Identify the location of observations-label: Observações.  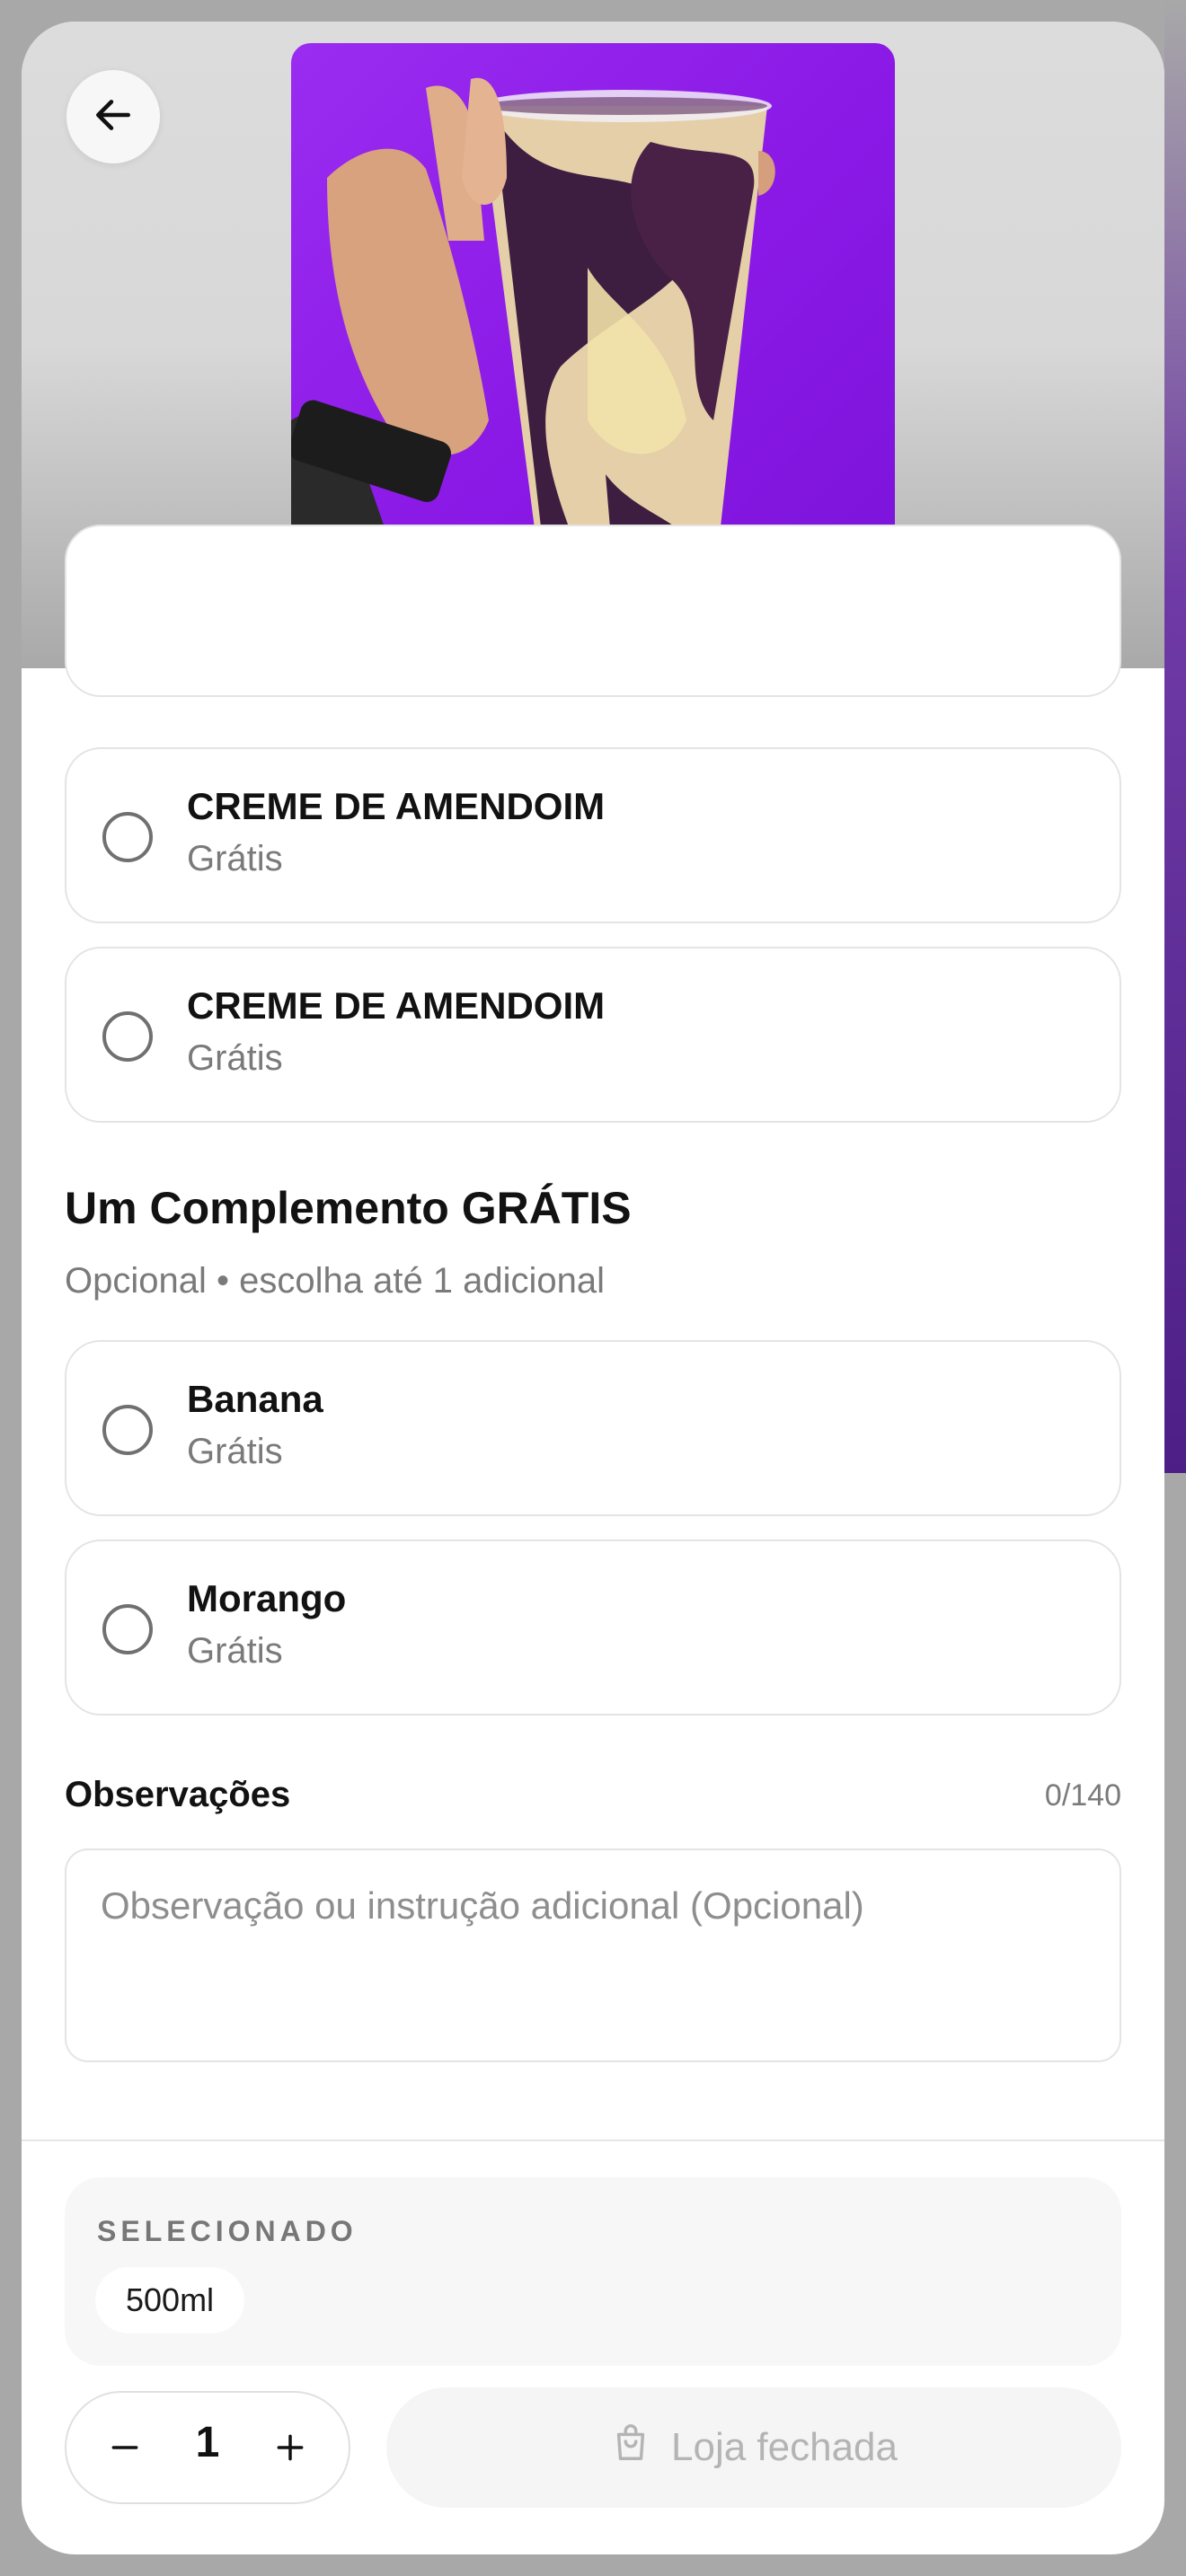
(178, 1794).